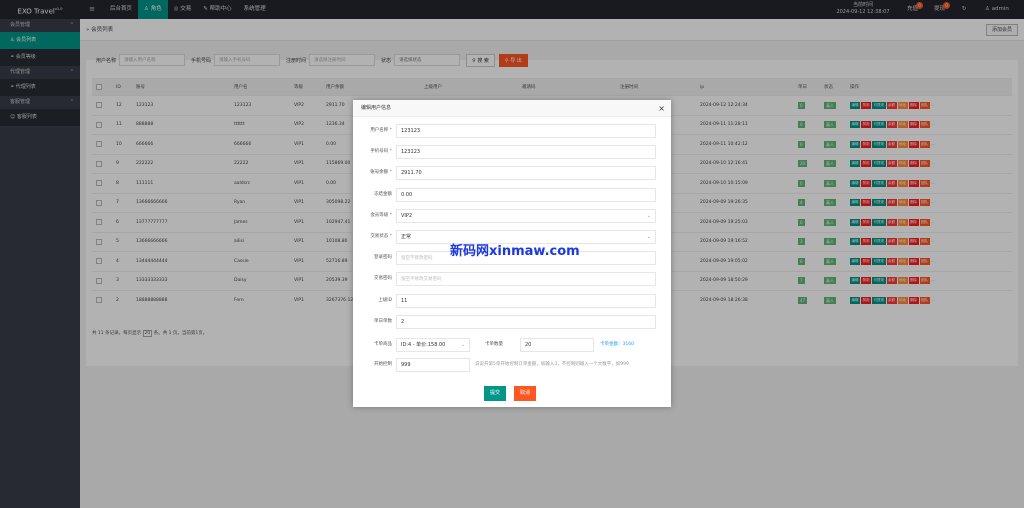 The width and height of the screenshot is (1024, 508). Describe the element at coordinates (417, 259) in the screenshot. I see `field-value: 留空不修改密码` at that location.